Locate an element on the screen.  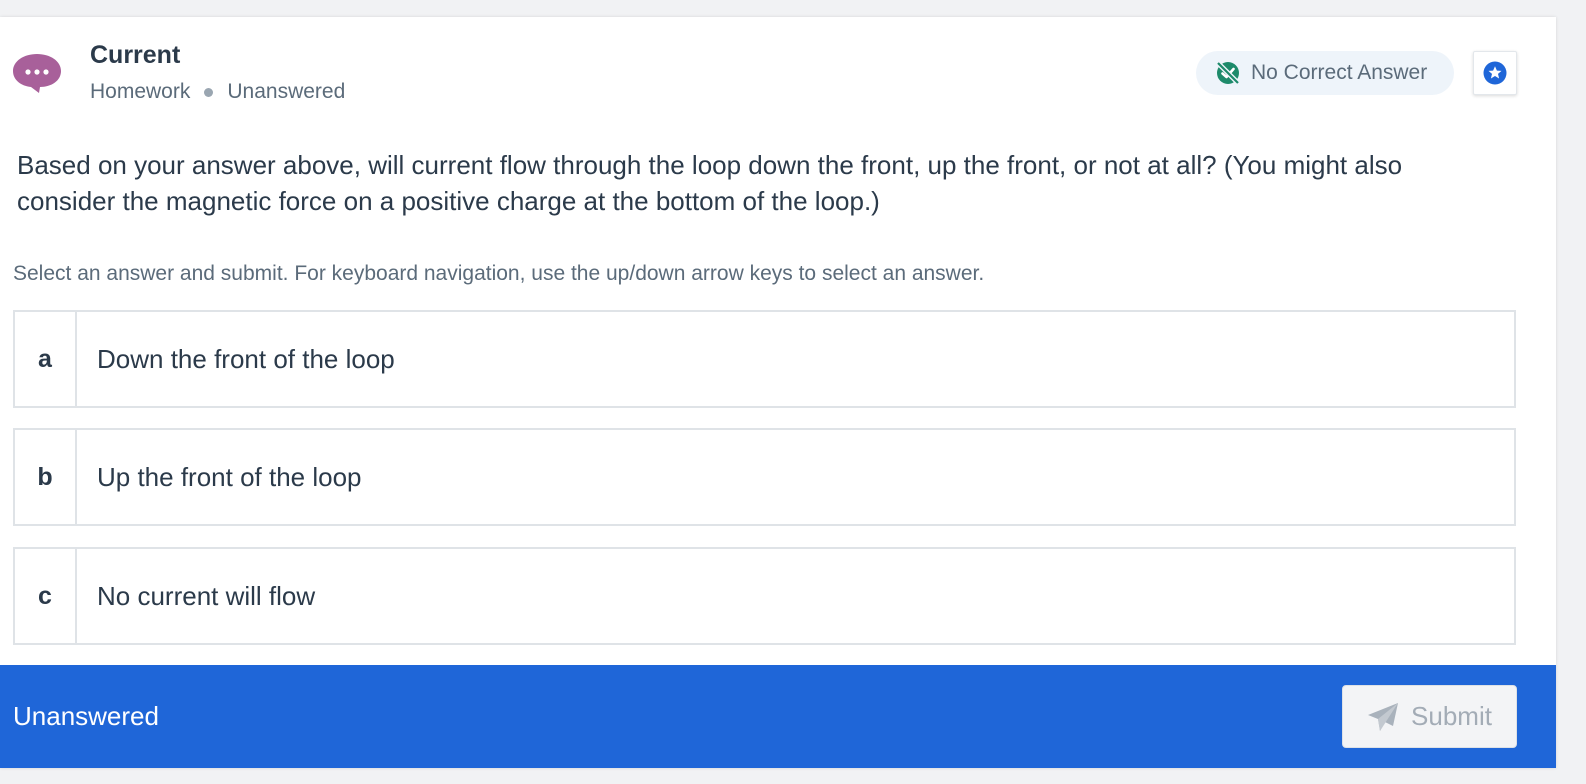
question-status: Unanswered is located at coordinates (286, 91).